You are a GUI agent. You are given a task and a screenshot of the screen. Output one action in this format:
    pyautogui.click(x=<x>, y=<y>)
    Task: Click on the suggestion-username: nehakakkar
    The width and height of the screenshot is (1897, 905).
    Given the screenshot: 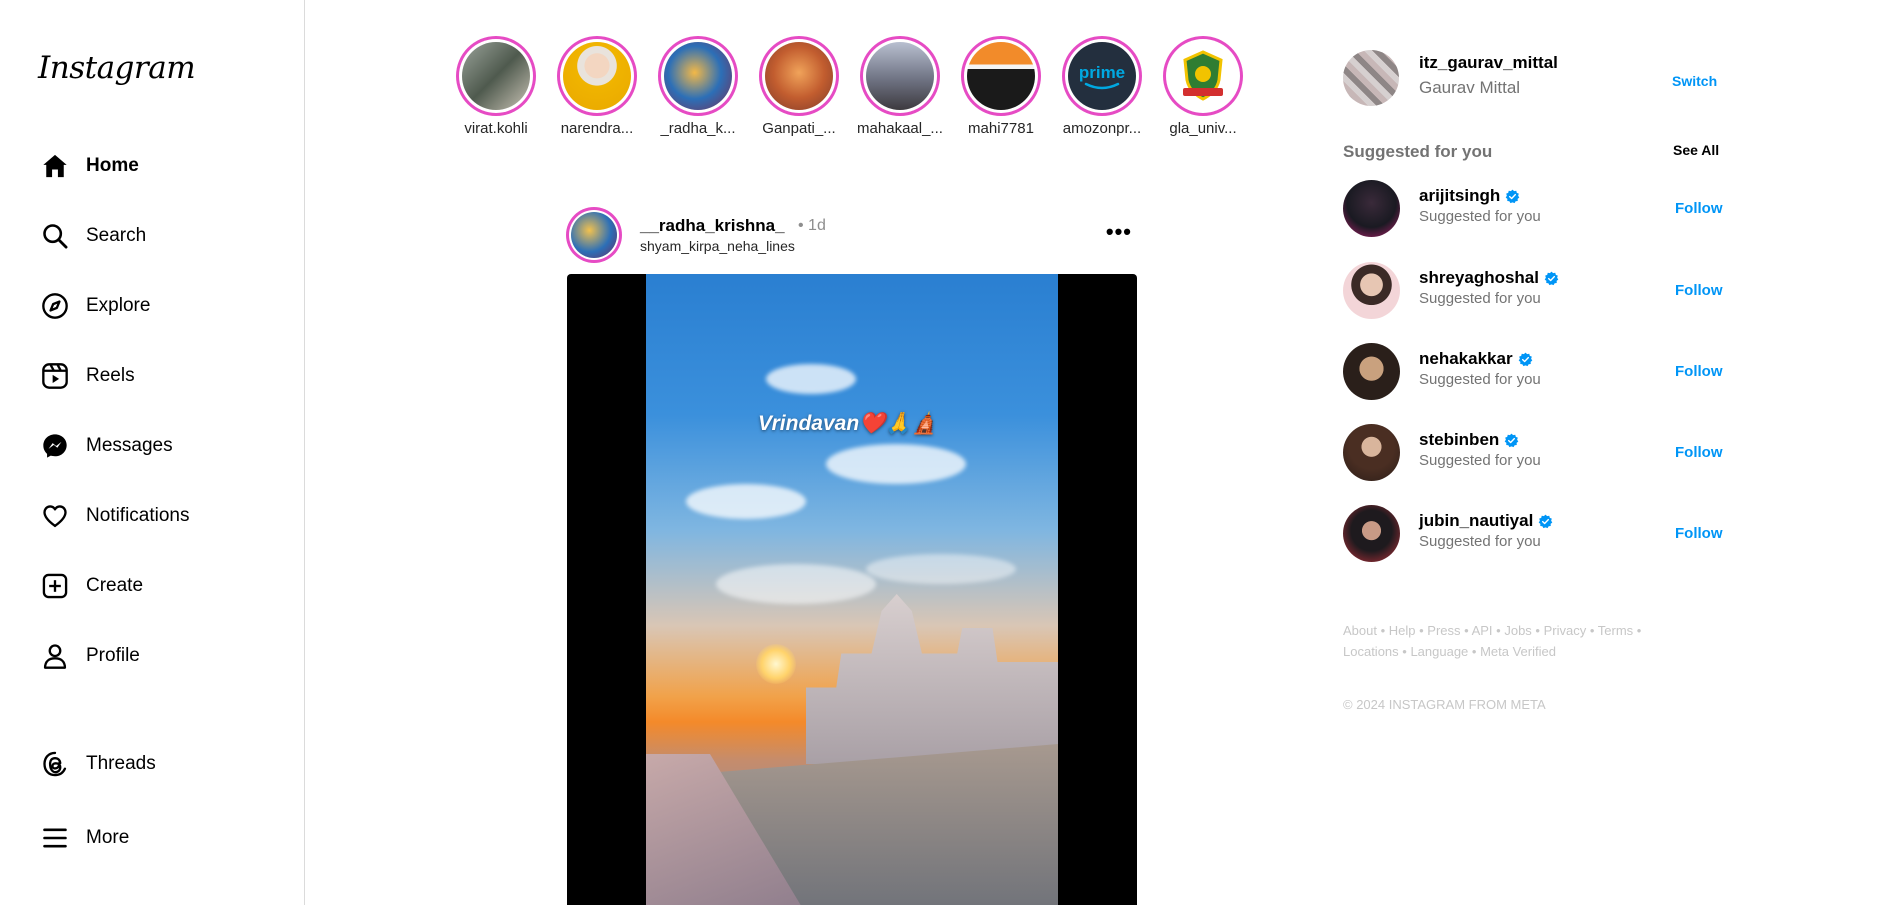 What is the action you would take?
    pyautogui.click(x=1466, y=359)
    